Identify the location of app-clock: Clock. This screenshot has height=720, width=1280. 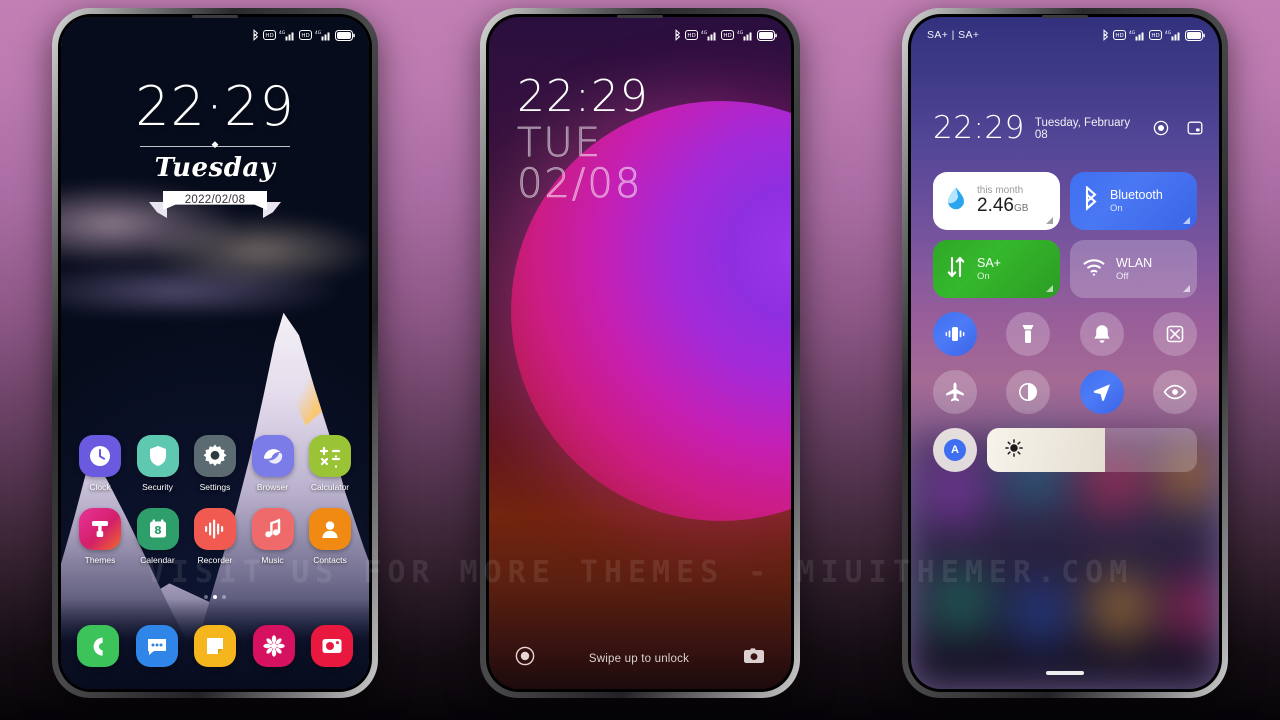
(100, 463).